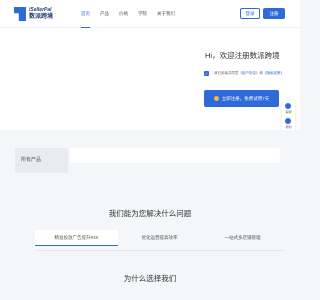  Describe the element at coordinates (273, 73) in the screenshot. I see `privacy-link: 《隐私政策》` at that location.